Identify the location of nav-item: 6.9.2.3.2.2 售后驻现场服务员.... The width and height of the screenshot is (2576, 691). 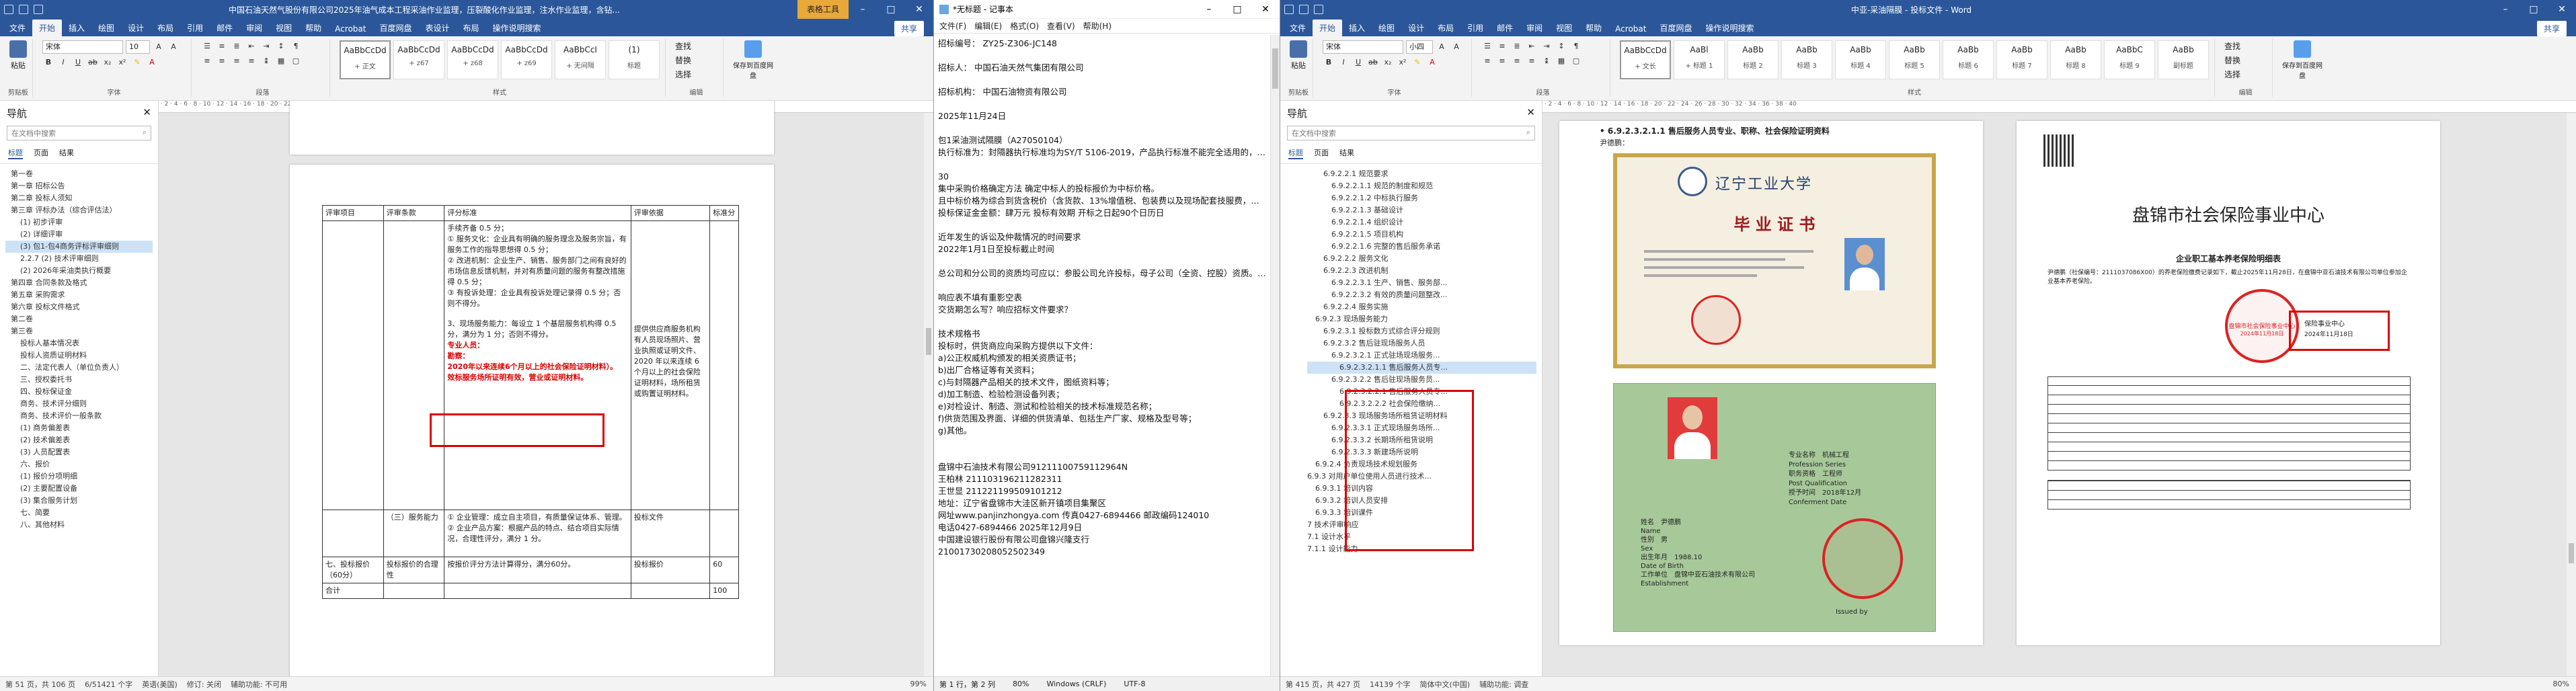
(1421, 380).